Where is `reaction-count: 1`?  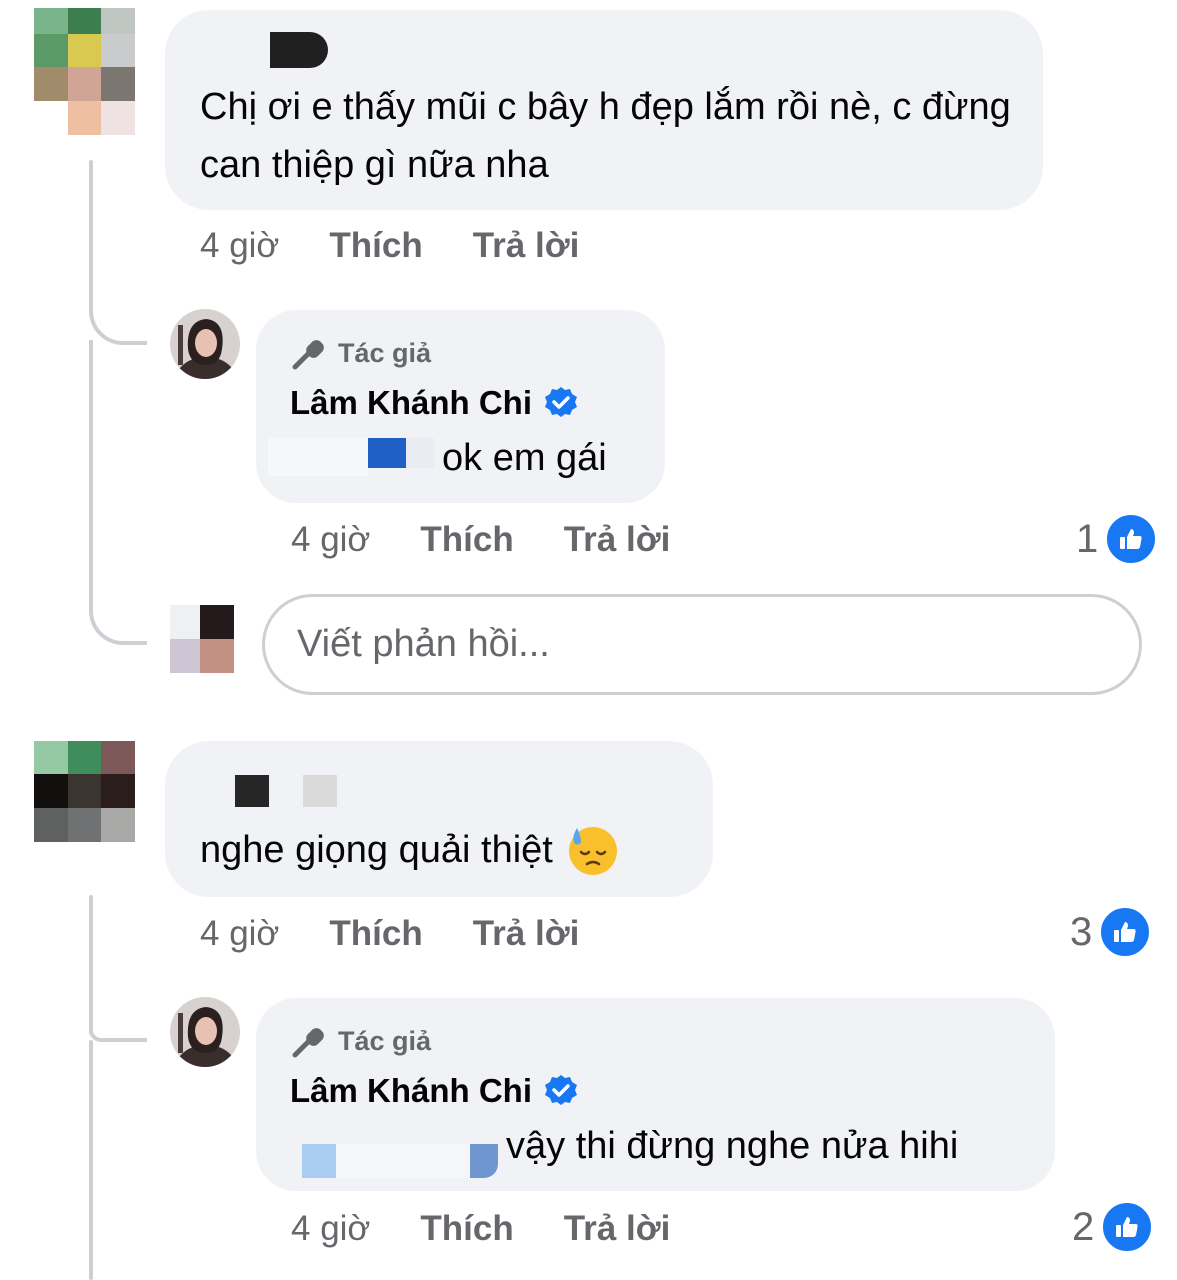 reaction-count: 1 is located at coordinates (1087, 538).